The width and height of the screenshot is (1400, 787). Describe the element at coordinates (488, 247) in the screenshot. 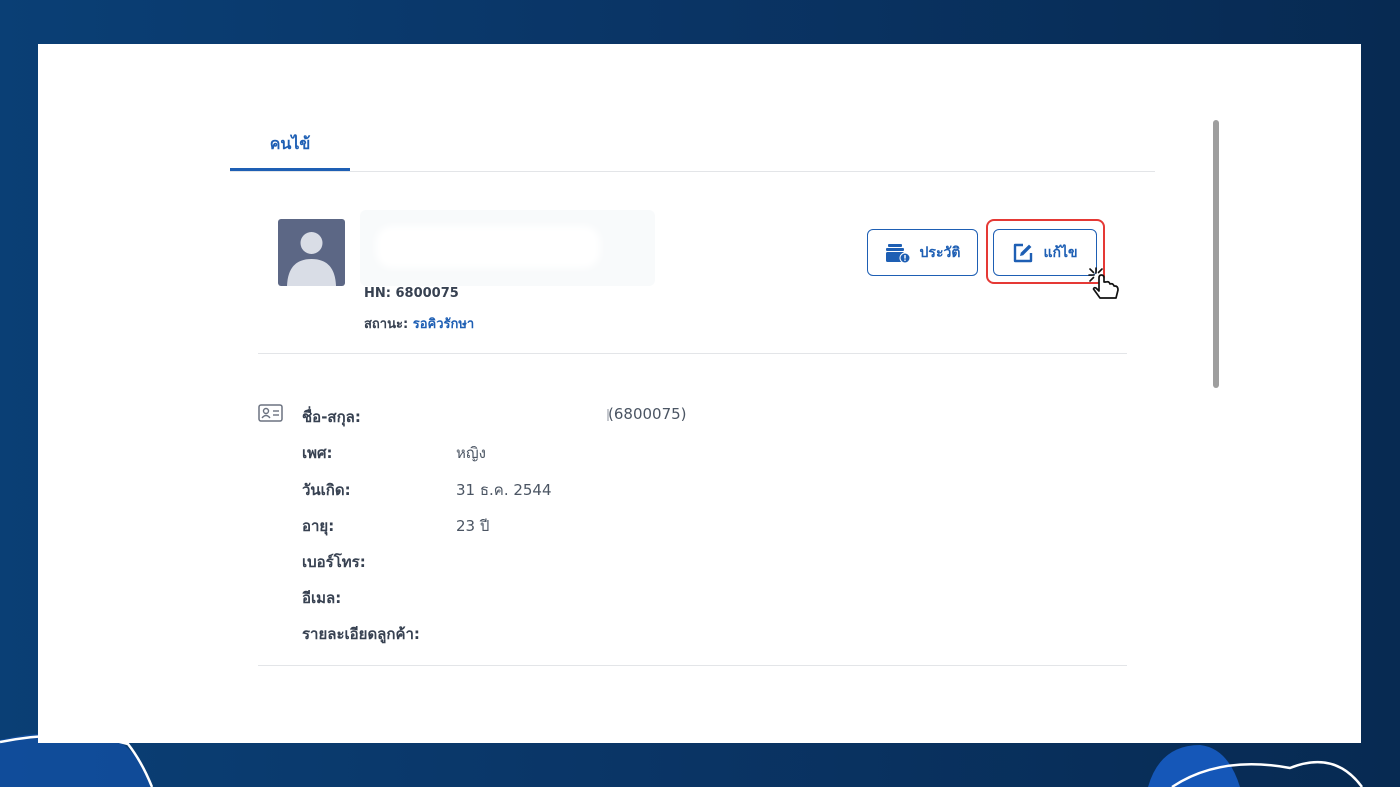

I see `patient-name-blur` at that location.